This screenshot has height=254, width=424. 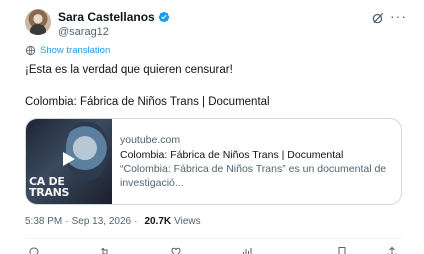 What do you see at coordinates (106, 17) in the screenshot?
I see `author-display-name: Sara Castellanos` at bounding box center [106, 17].